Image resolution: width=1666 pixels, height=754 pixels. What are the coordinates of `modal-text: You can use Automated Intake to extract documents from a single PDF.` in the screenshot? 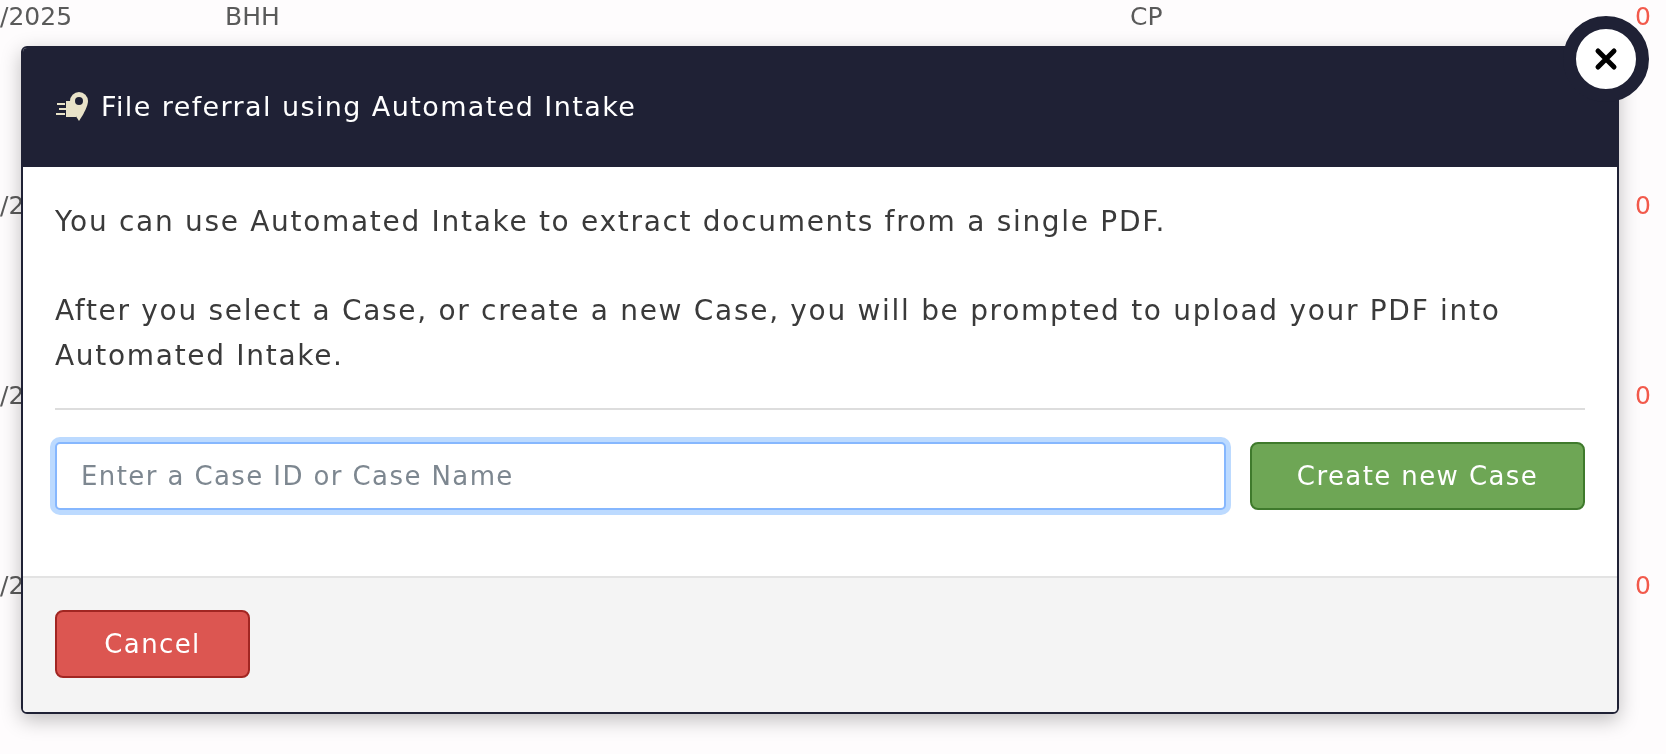 It's located at (611, 222).